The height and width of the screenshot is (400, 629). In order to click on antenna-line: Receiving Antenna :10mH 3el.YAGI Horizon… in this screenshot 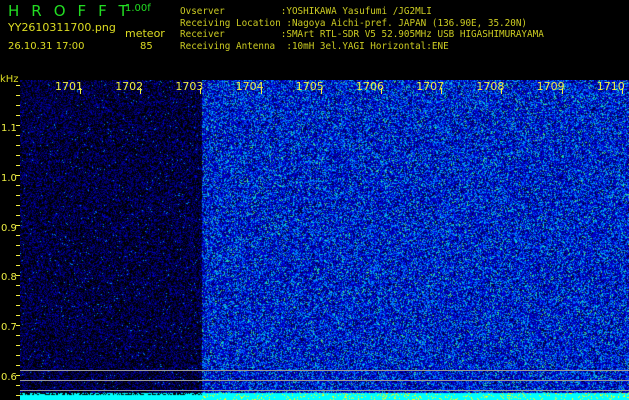, I will do `click(362, 47)`.